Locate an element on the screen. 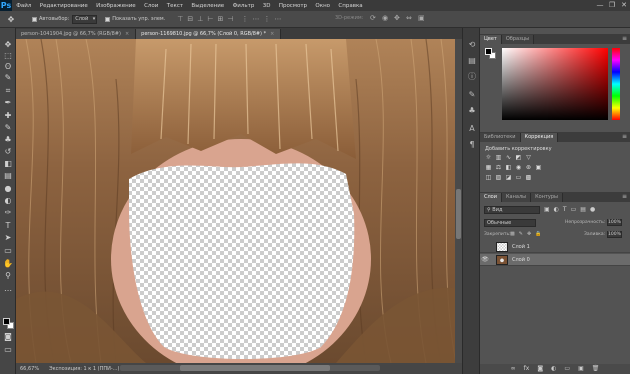  filter-shape-icon: ▭ is located at coordinates (574, 209).